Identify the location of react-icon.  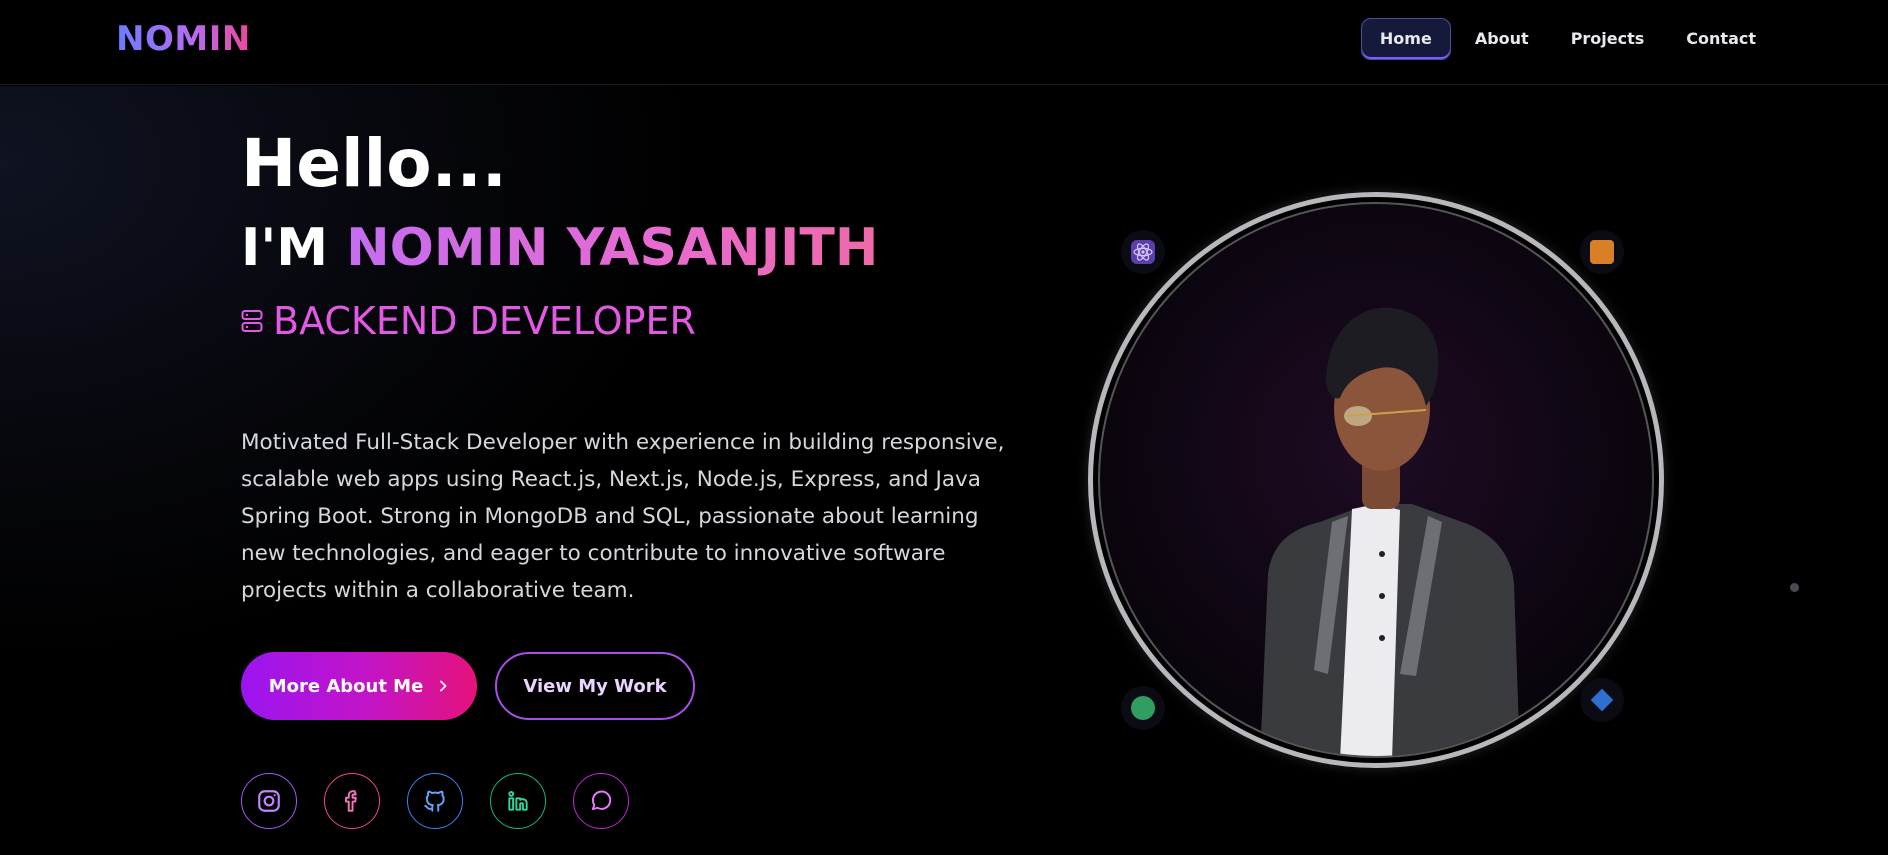
(1143, 252).